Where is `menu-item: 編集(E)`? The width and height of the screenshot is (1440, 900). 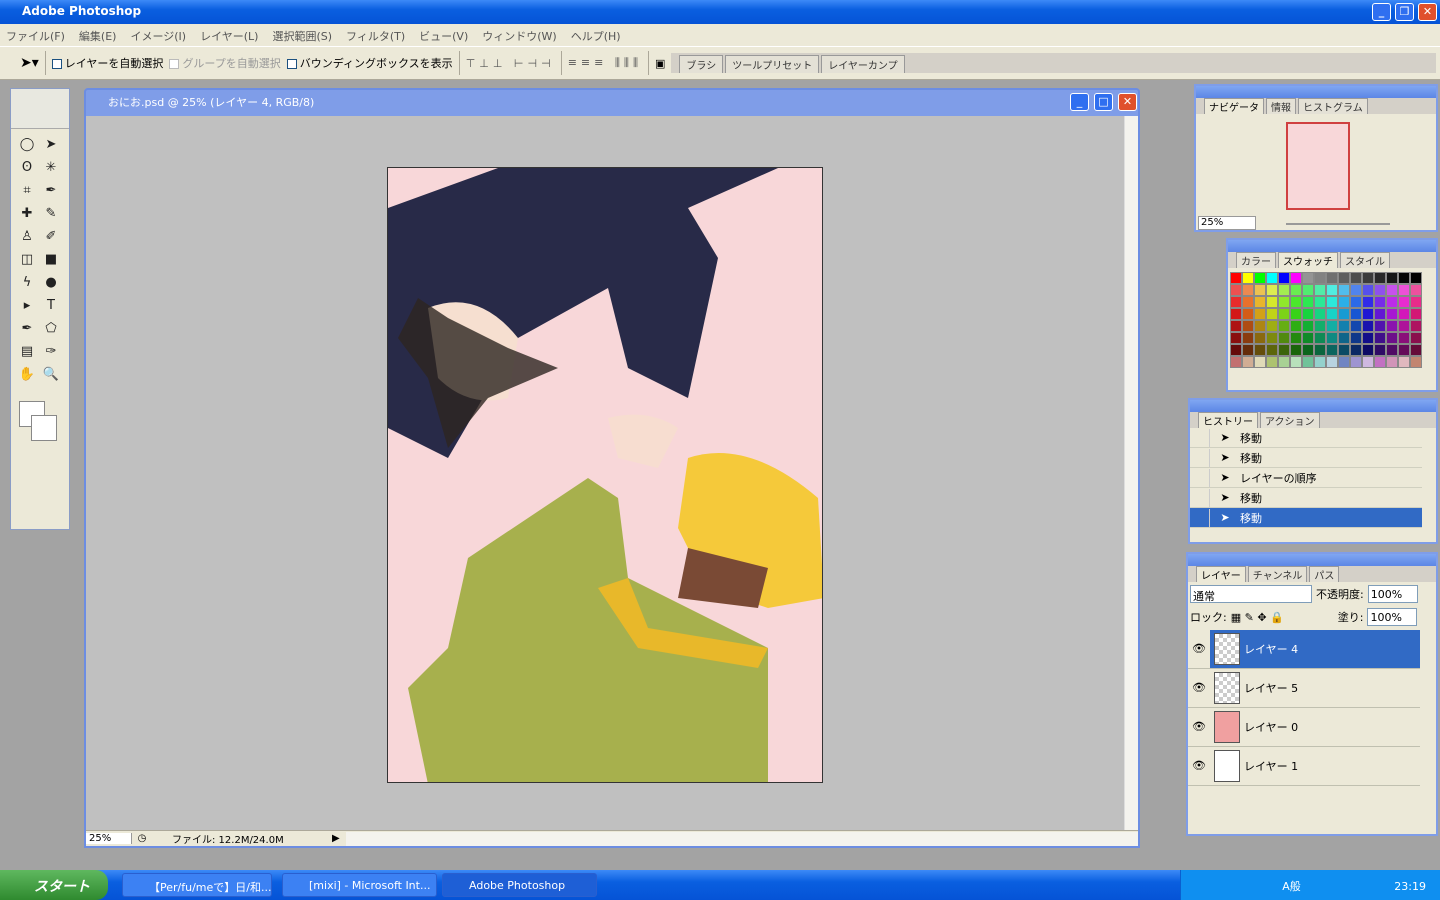 menu-item: 編集(E) is located at coordinates (98, 35).